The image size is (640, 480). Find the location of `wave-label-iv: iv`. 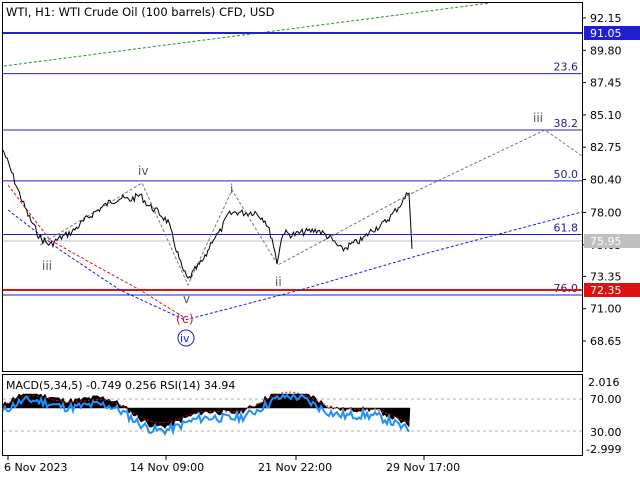

wave-label-iv: iv is located at coordinates (143, 171).